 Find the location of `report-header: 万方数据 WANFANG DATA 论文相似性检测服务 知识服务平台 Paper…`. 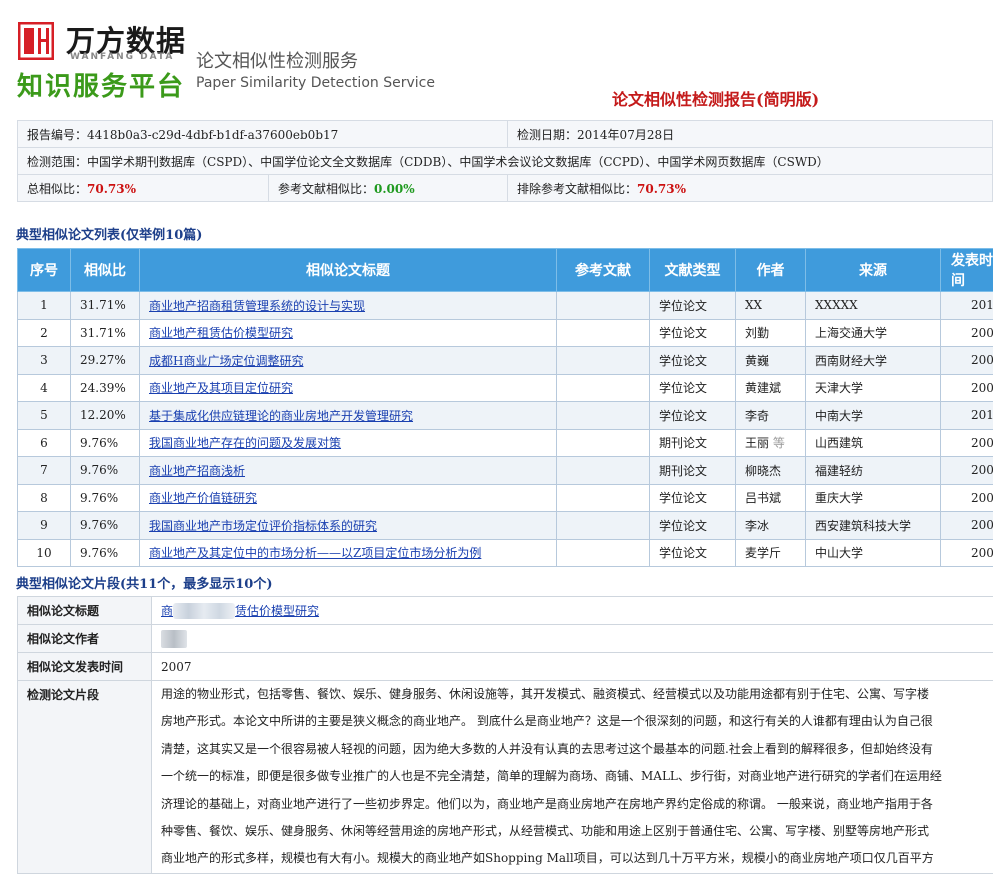

report-header: 万方数据 WANFANG DATA 论文相似性检测服务 知识服务平台 Paper… is located at coordinates (496, 57).